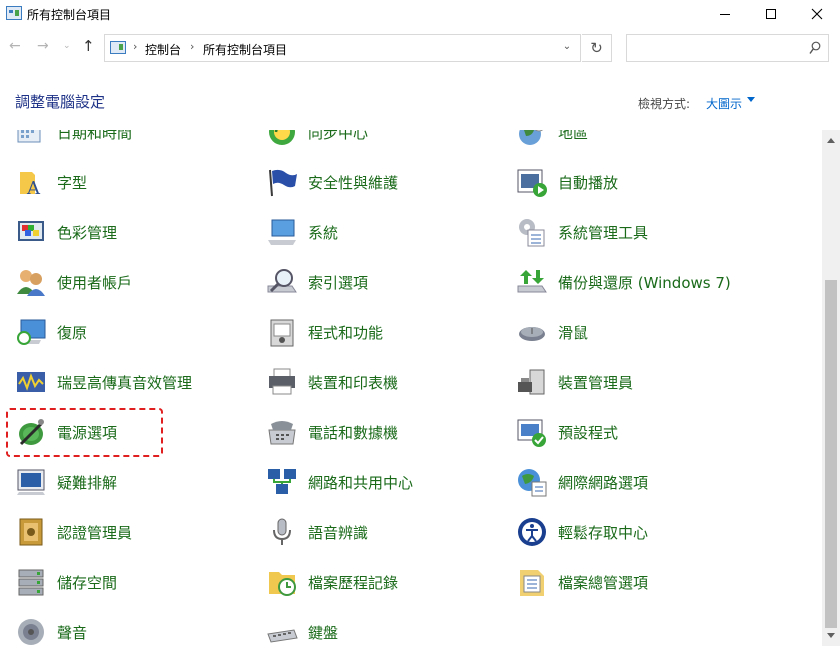 The image size is (840, 646). I want to click on item-network-sharing: 網路和共用中心, so click(339, 482).